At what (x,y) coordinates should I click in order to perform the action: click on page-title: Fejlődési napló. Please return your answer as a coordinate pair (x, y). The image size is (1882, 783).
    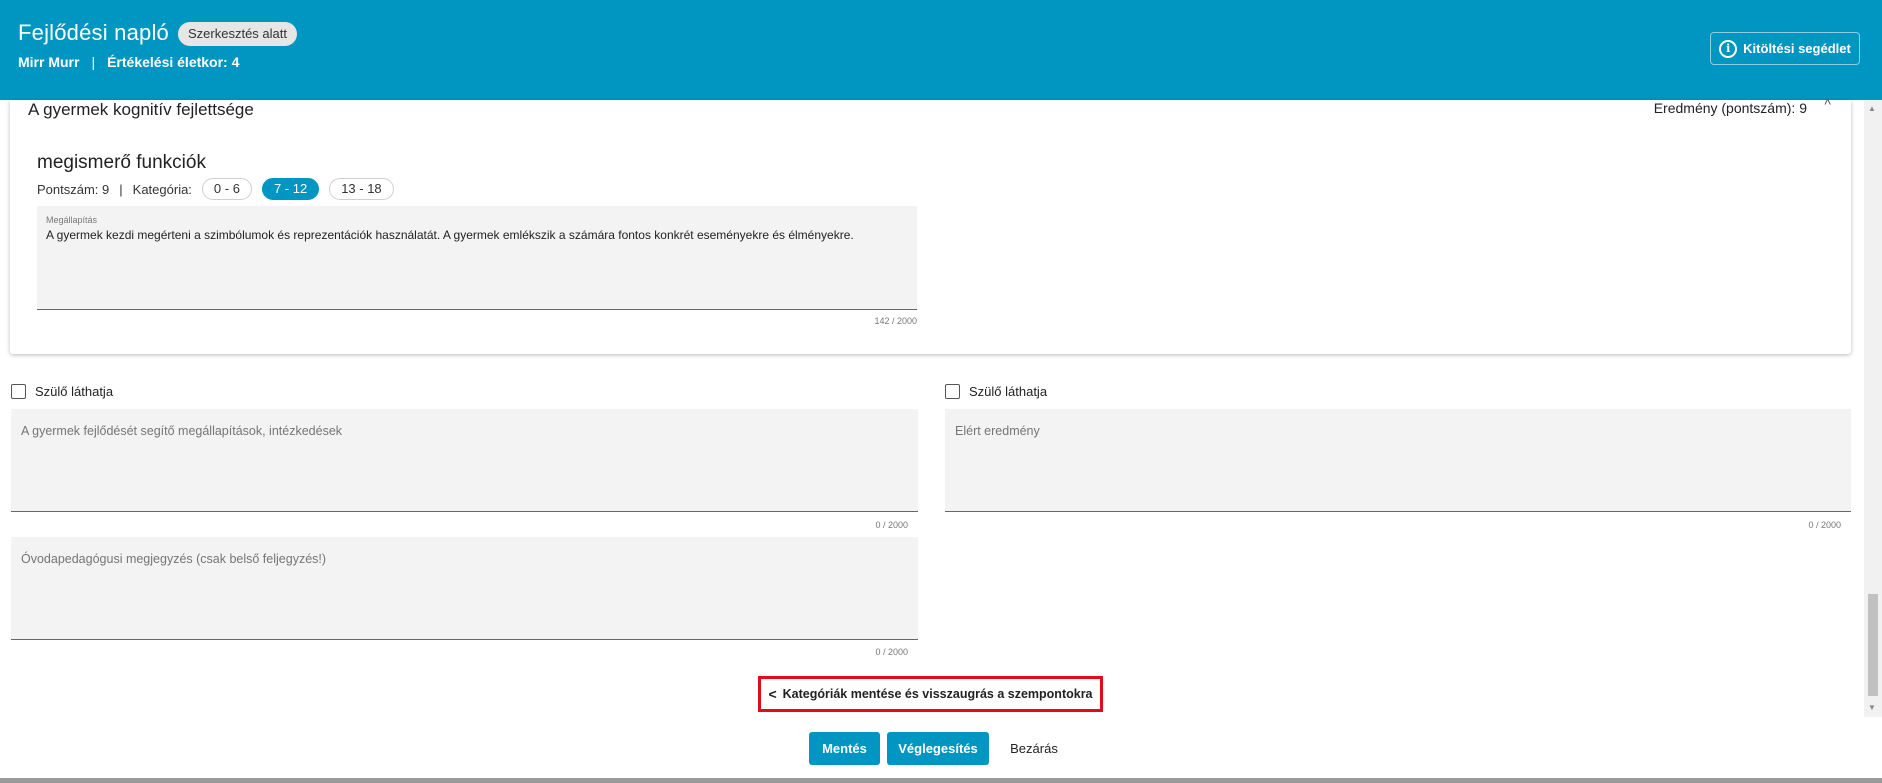
    Looking at the image, I should click on (93, 32).